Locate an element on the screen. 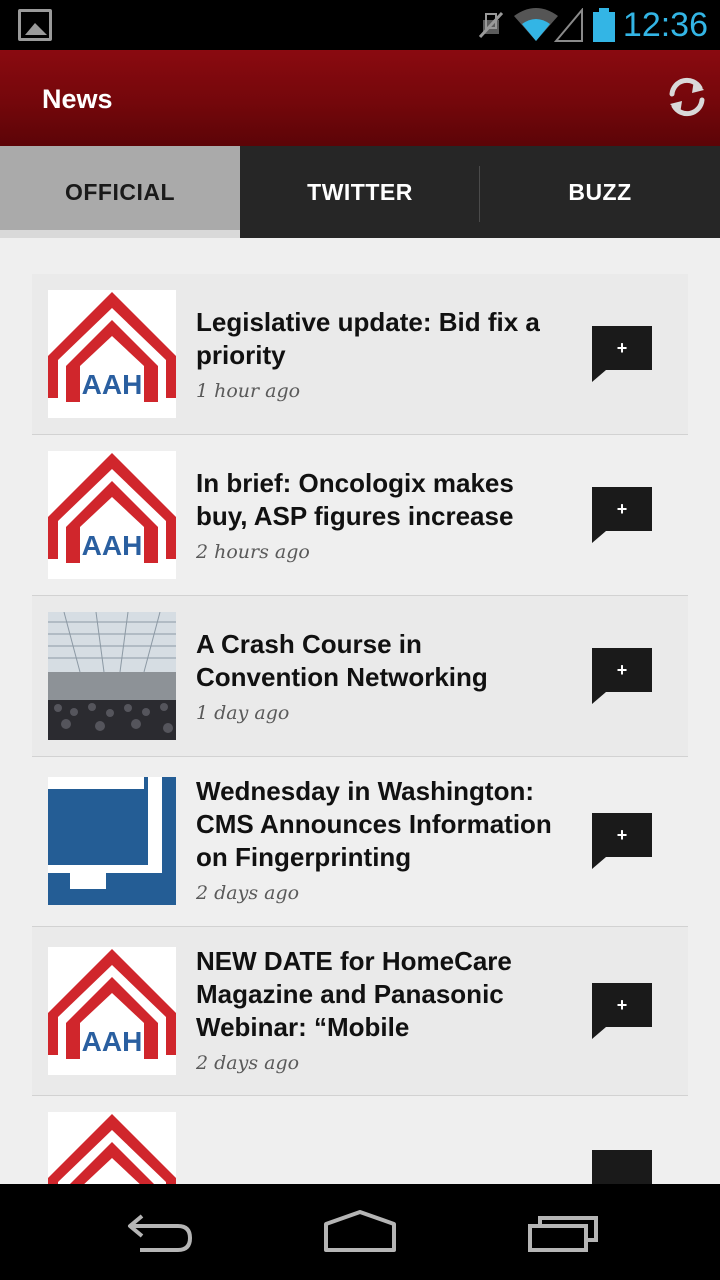 The width and height of the screenshot is (720, 1280). navigation-bar is located at coordinates (360, 1232).